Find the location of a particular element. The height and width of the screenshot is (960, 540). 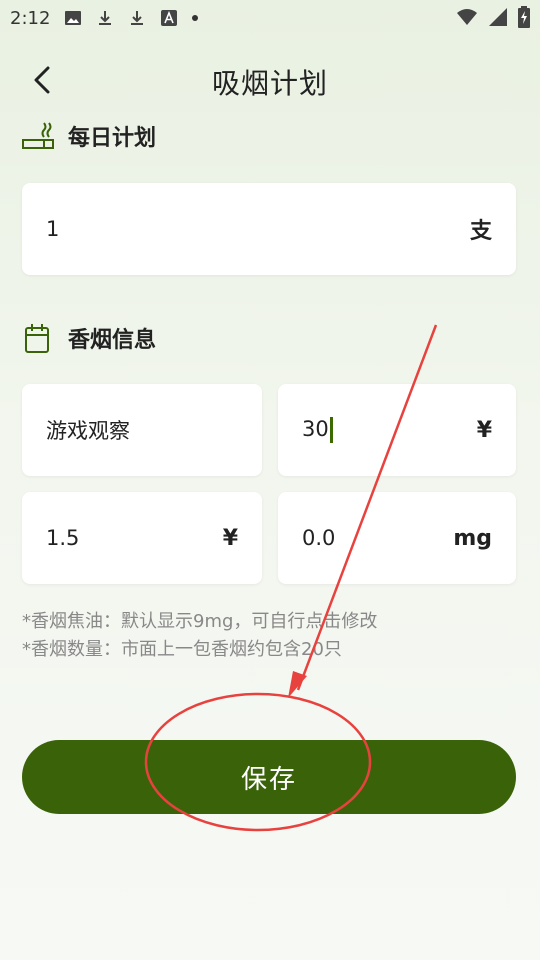

tar-field: 0.0 mg is located at coordinates (397, 538).